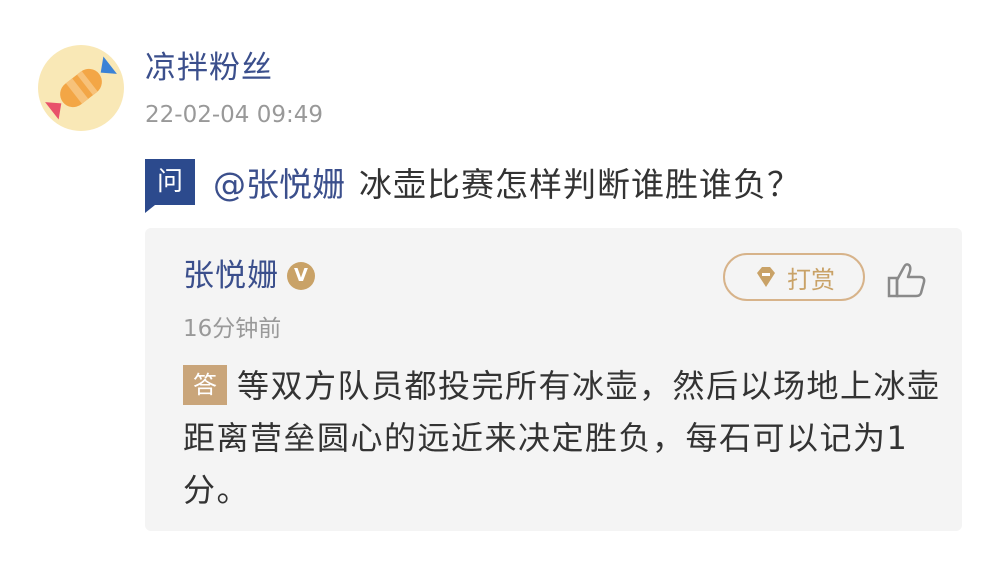 Image resolution: width=1000 pixels, height=575 pixels. I want to click on question-row: 问 @张悦姗 冰壶比赛怎样判断谁胜谁负？, so click(473, 184).